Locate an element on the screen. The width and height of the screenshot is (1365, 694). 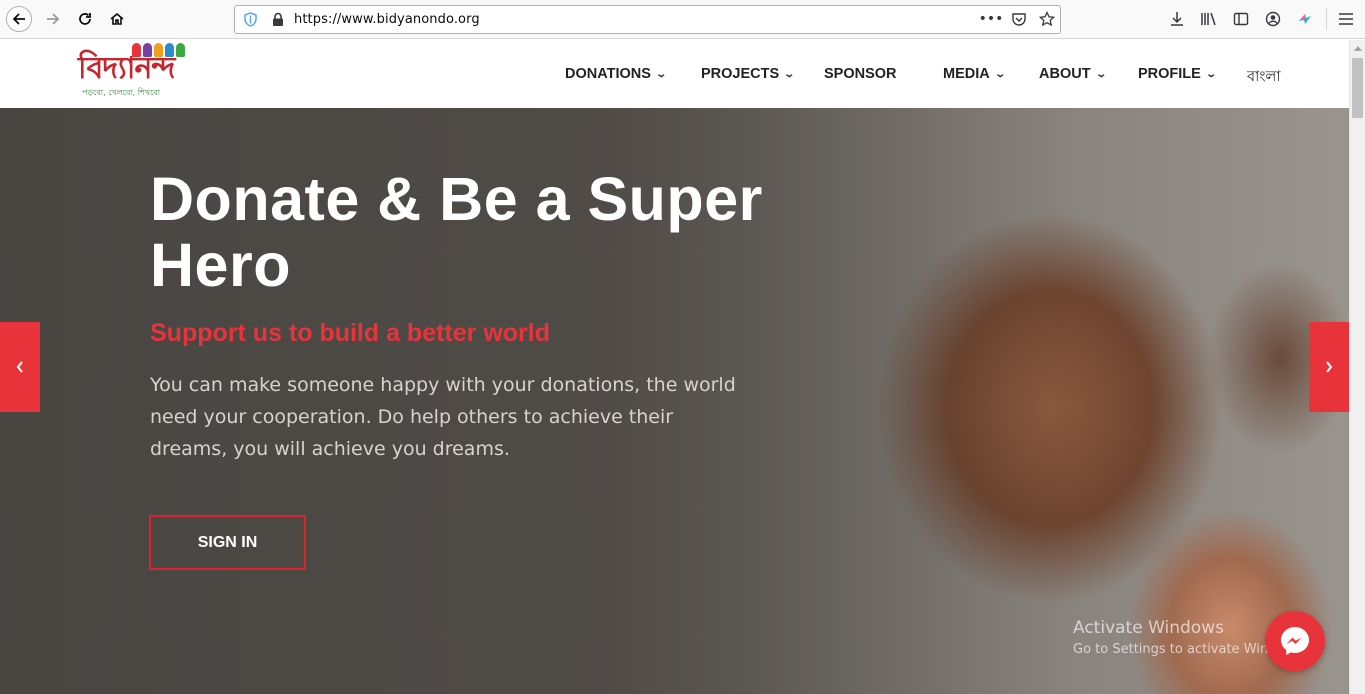
scroll-up-arrow-icon is located at coordinates (1358, 48).